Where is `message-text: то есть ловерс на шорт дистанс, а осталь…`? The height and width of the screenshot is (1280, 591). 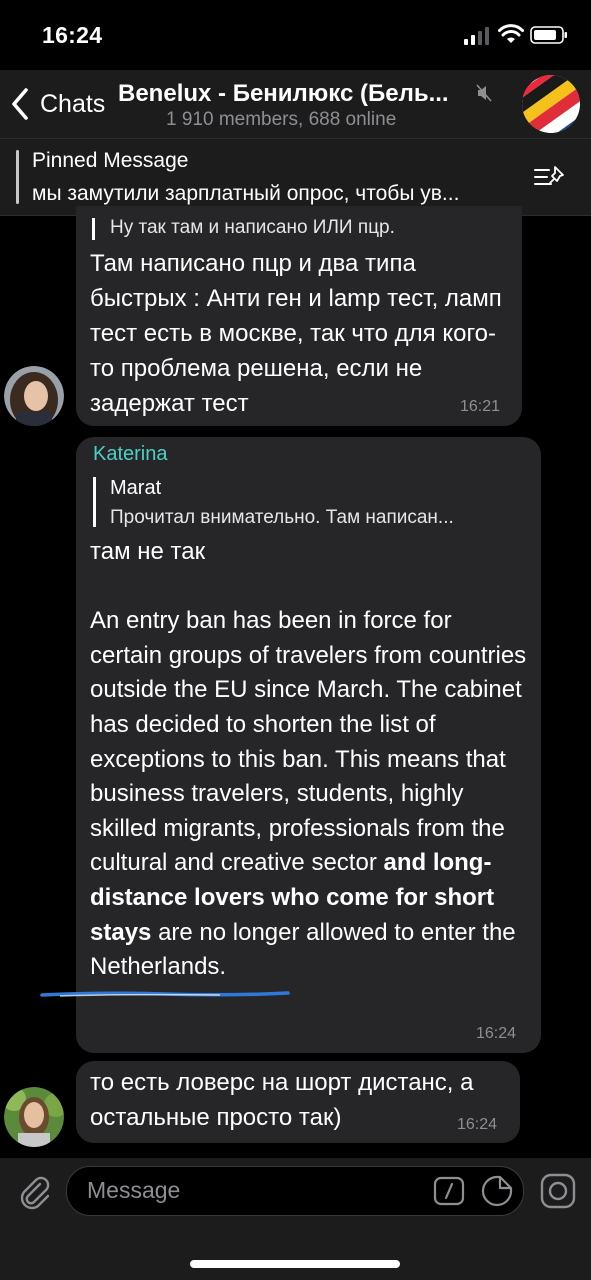 message-text: то есть ловерс на шорт дистанс, а осталь… is located at coordinates (282, 1100).